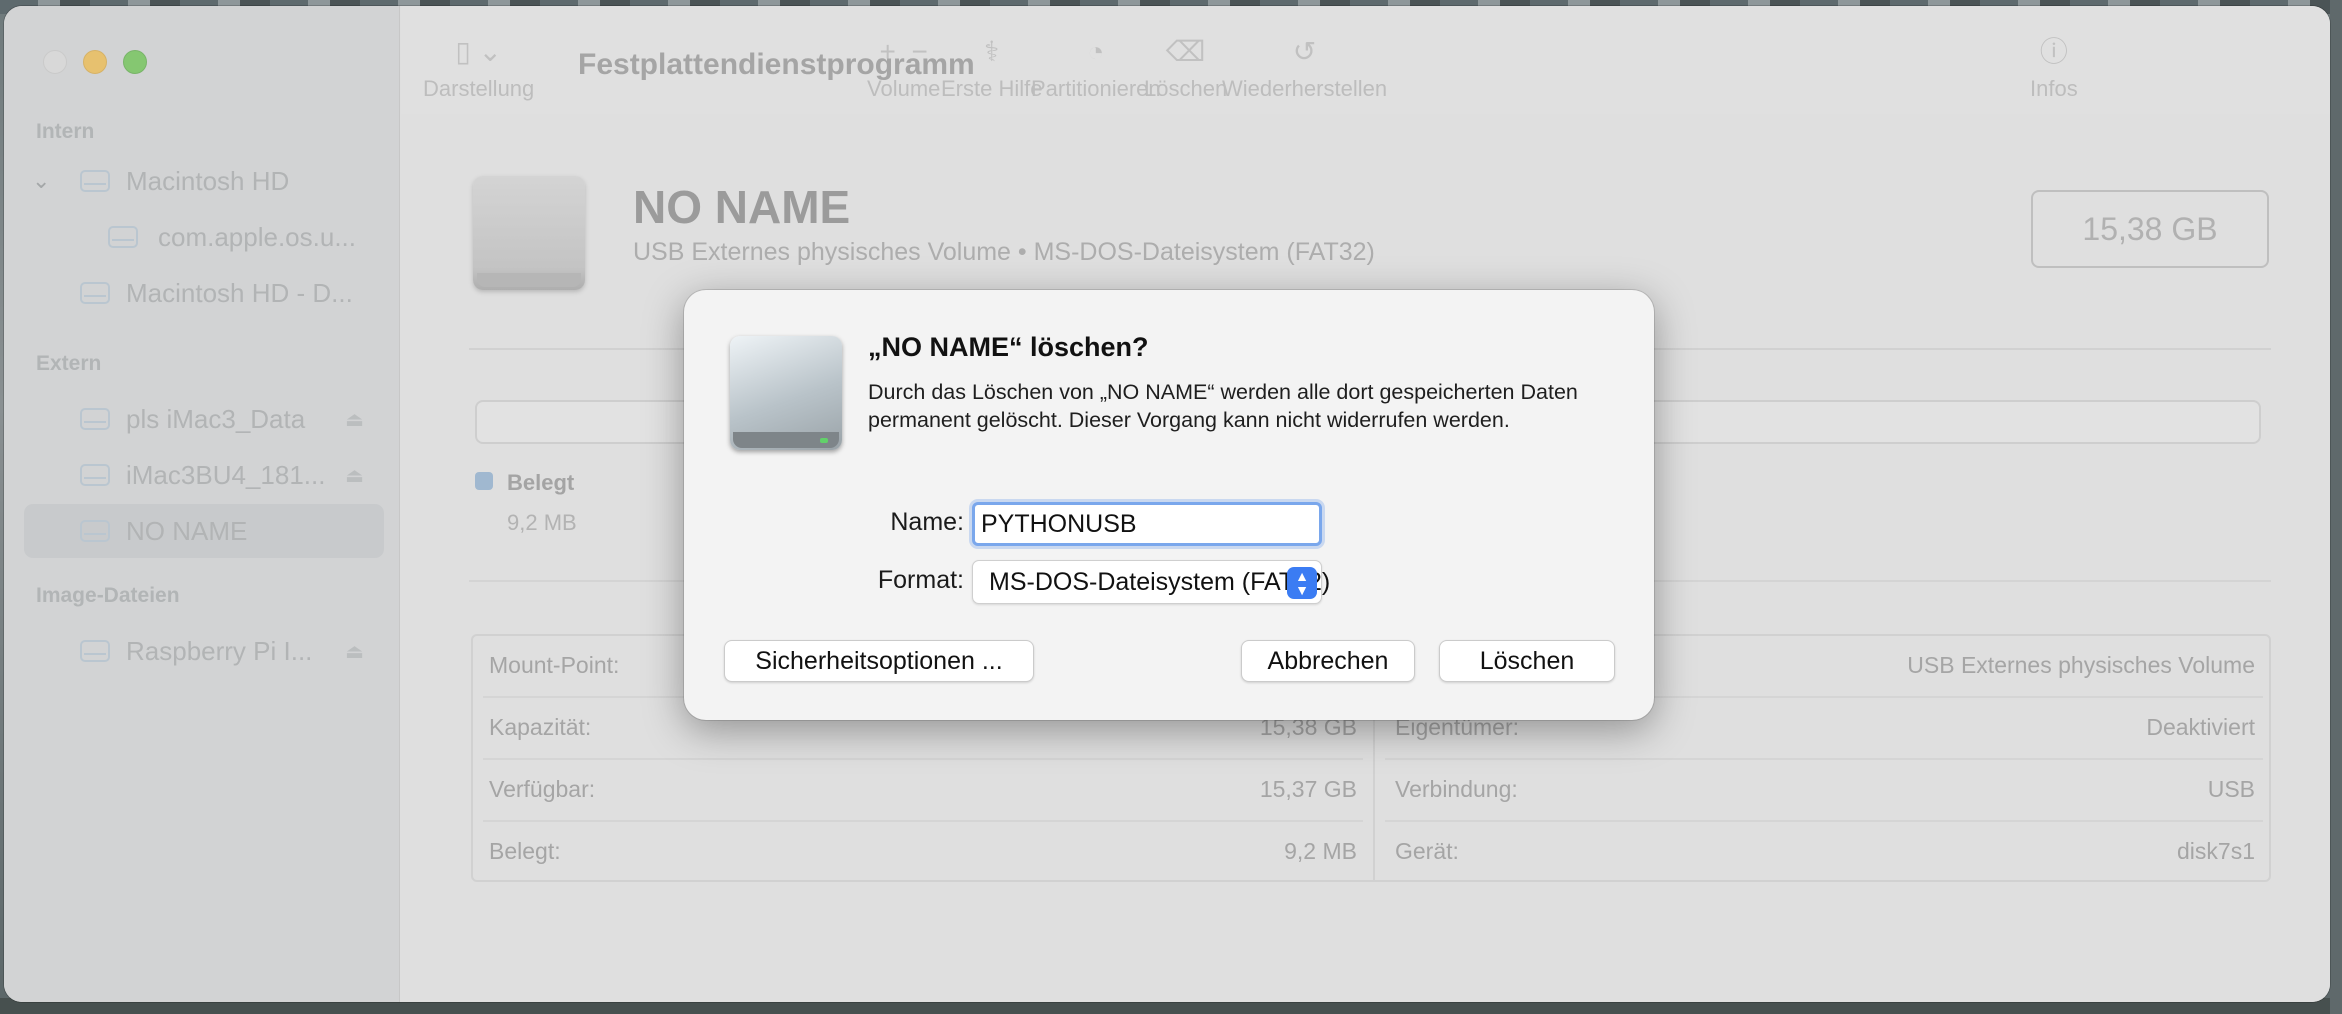  Describe the element at coordinates (927, 522) in the screenshot. I see `name-field-label: Name:` at that location.